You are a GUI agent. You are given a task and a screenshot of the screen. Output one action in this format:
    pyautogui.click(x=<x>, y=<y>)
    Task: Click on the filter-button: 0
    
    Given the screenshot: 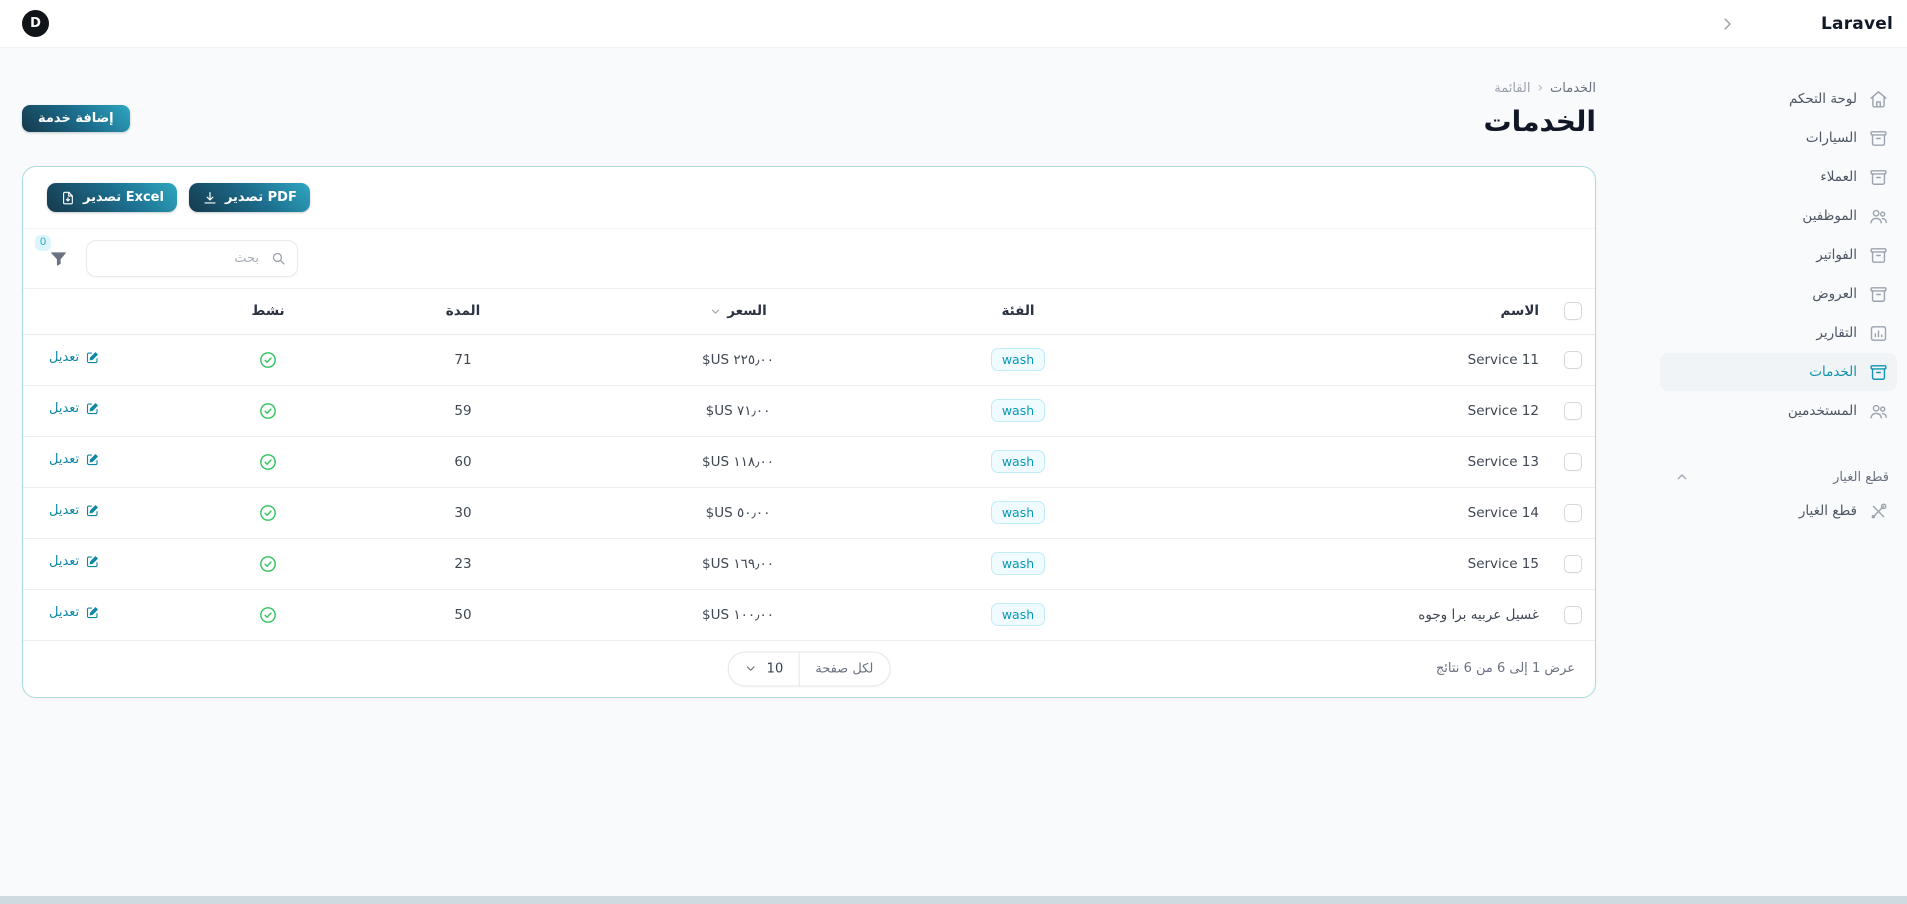 What is the action you would take?
    pyautogui.click(x=52, y=252)
    